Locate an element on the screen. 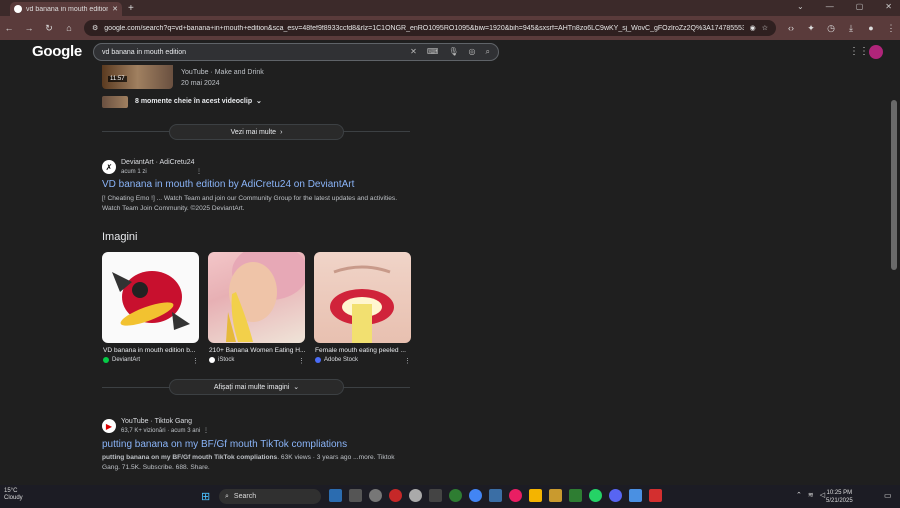 This screenshot has width=900, height=508. minimize-icon: — is located at coordinates (830, 6).